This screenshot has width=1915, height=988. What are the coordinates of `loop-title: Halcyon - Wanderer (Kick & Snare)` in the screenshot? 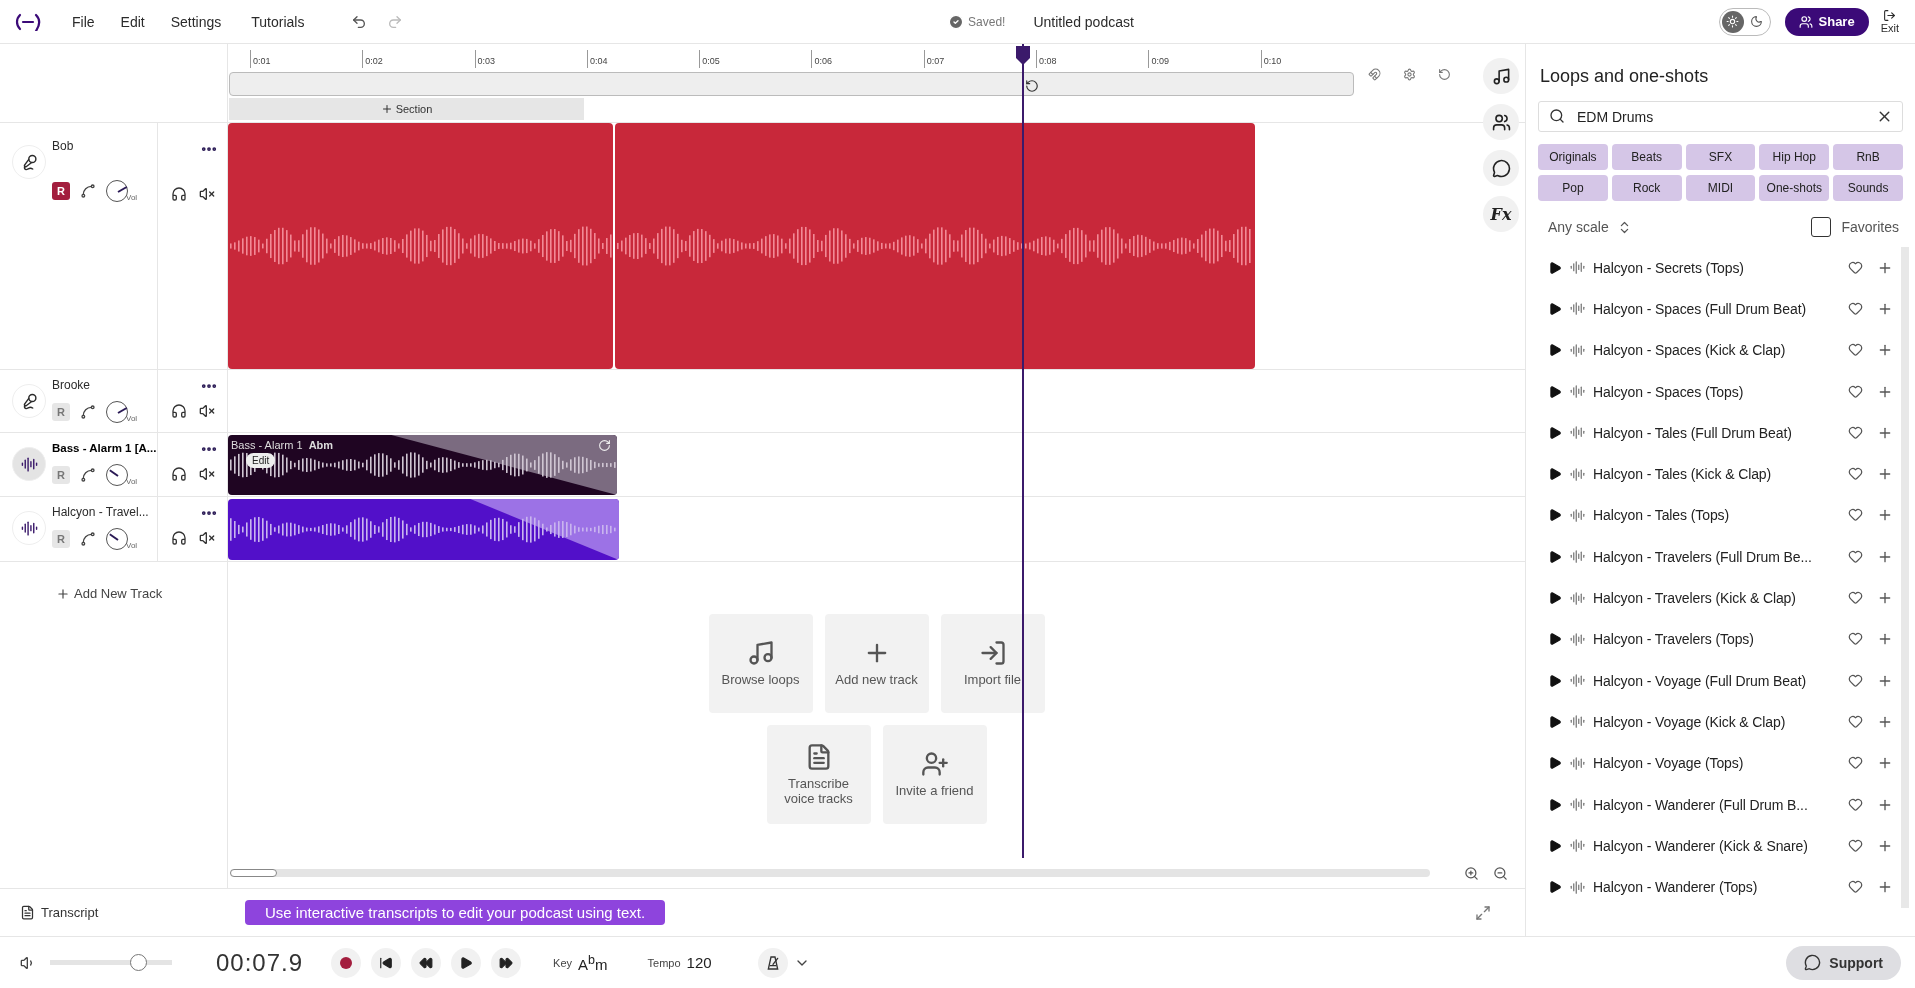 It's located at (1716, 845).